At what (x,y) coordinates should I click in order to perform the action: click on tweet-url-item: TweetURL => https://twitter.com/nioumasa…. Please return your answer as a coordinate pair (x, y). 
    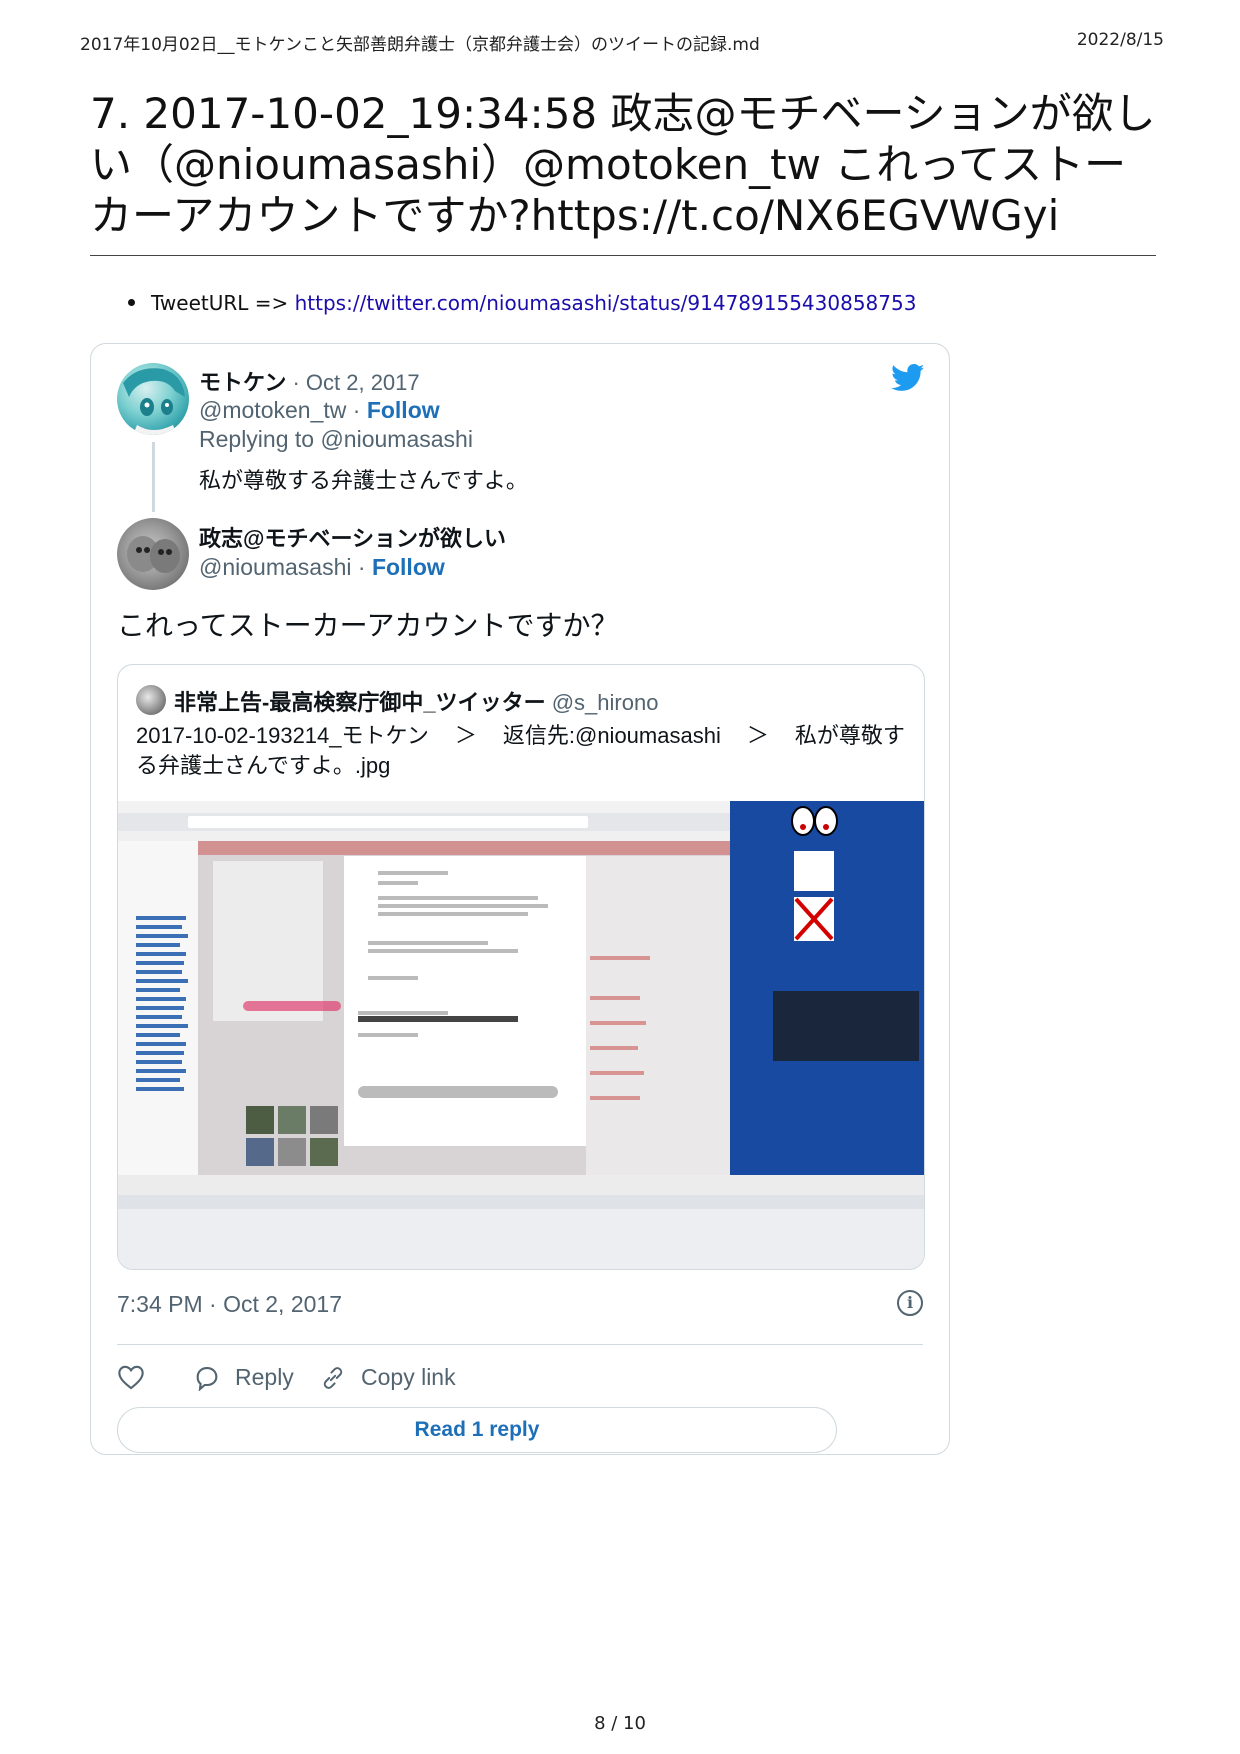
    Looking at the image, I should click on (522, 303).